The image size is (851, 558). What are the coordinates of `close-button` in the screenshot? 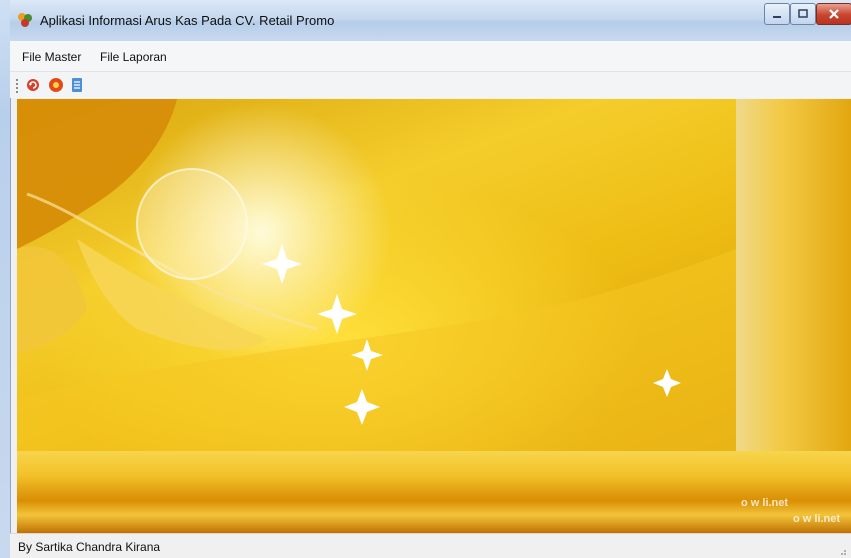 It's located at (833, 14).